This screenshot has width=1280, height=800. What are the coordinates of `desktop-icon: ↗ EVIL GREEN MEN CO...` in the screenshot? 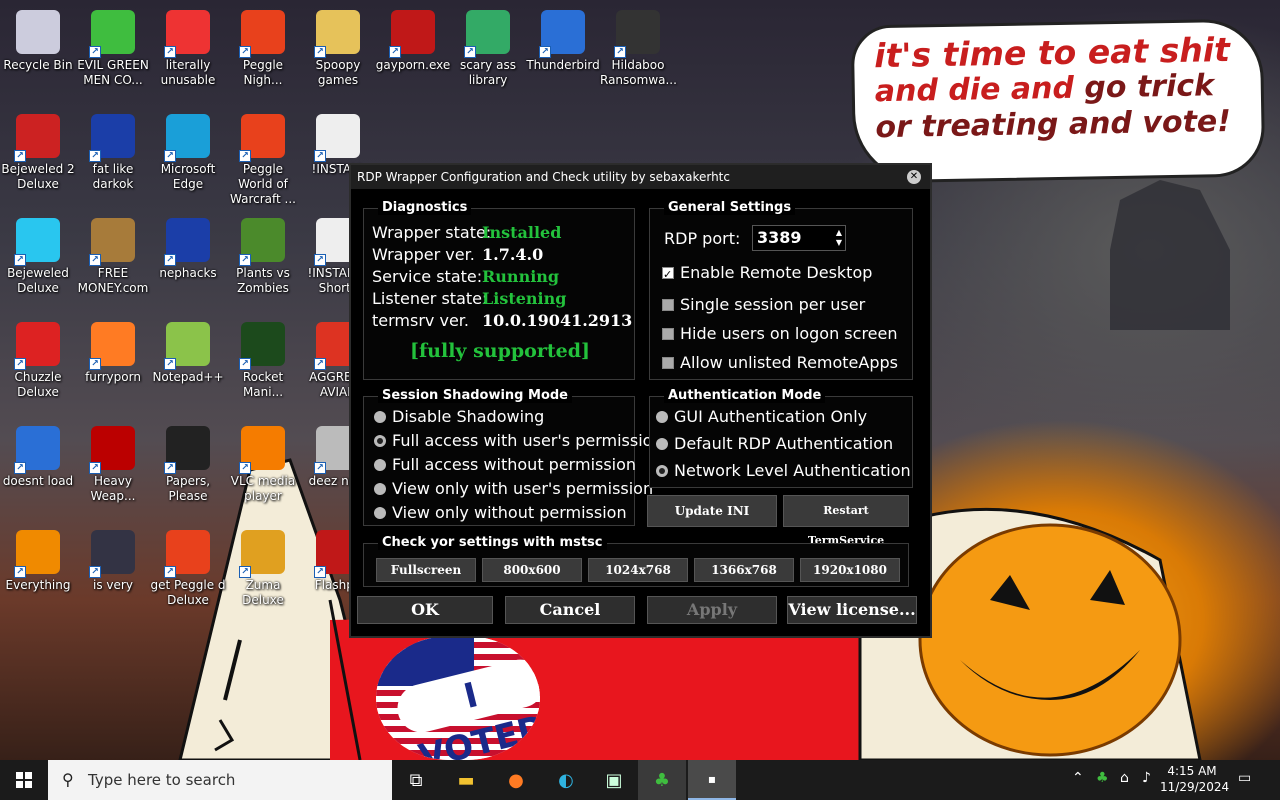 It's located at (113, 46).